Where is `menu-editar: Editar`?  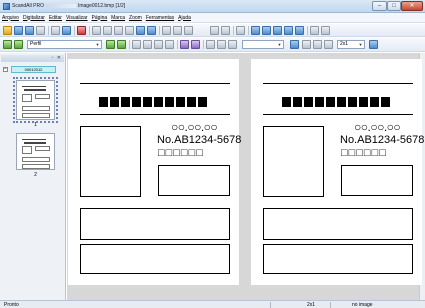
menu-editar: Editar is located at coordinates (55, 18).